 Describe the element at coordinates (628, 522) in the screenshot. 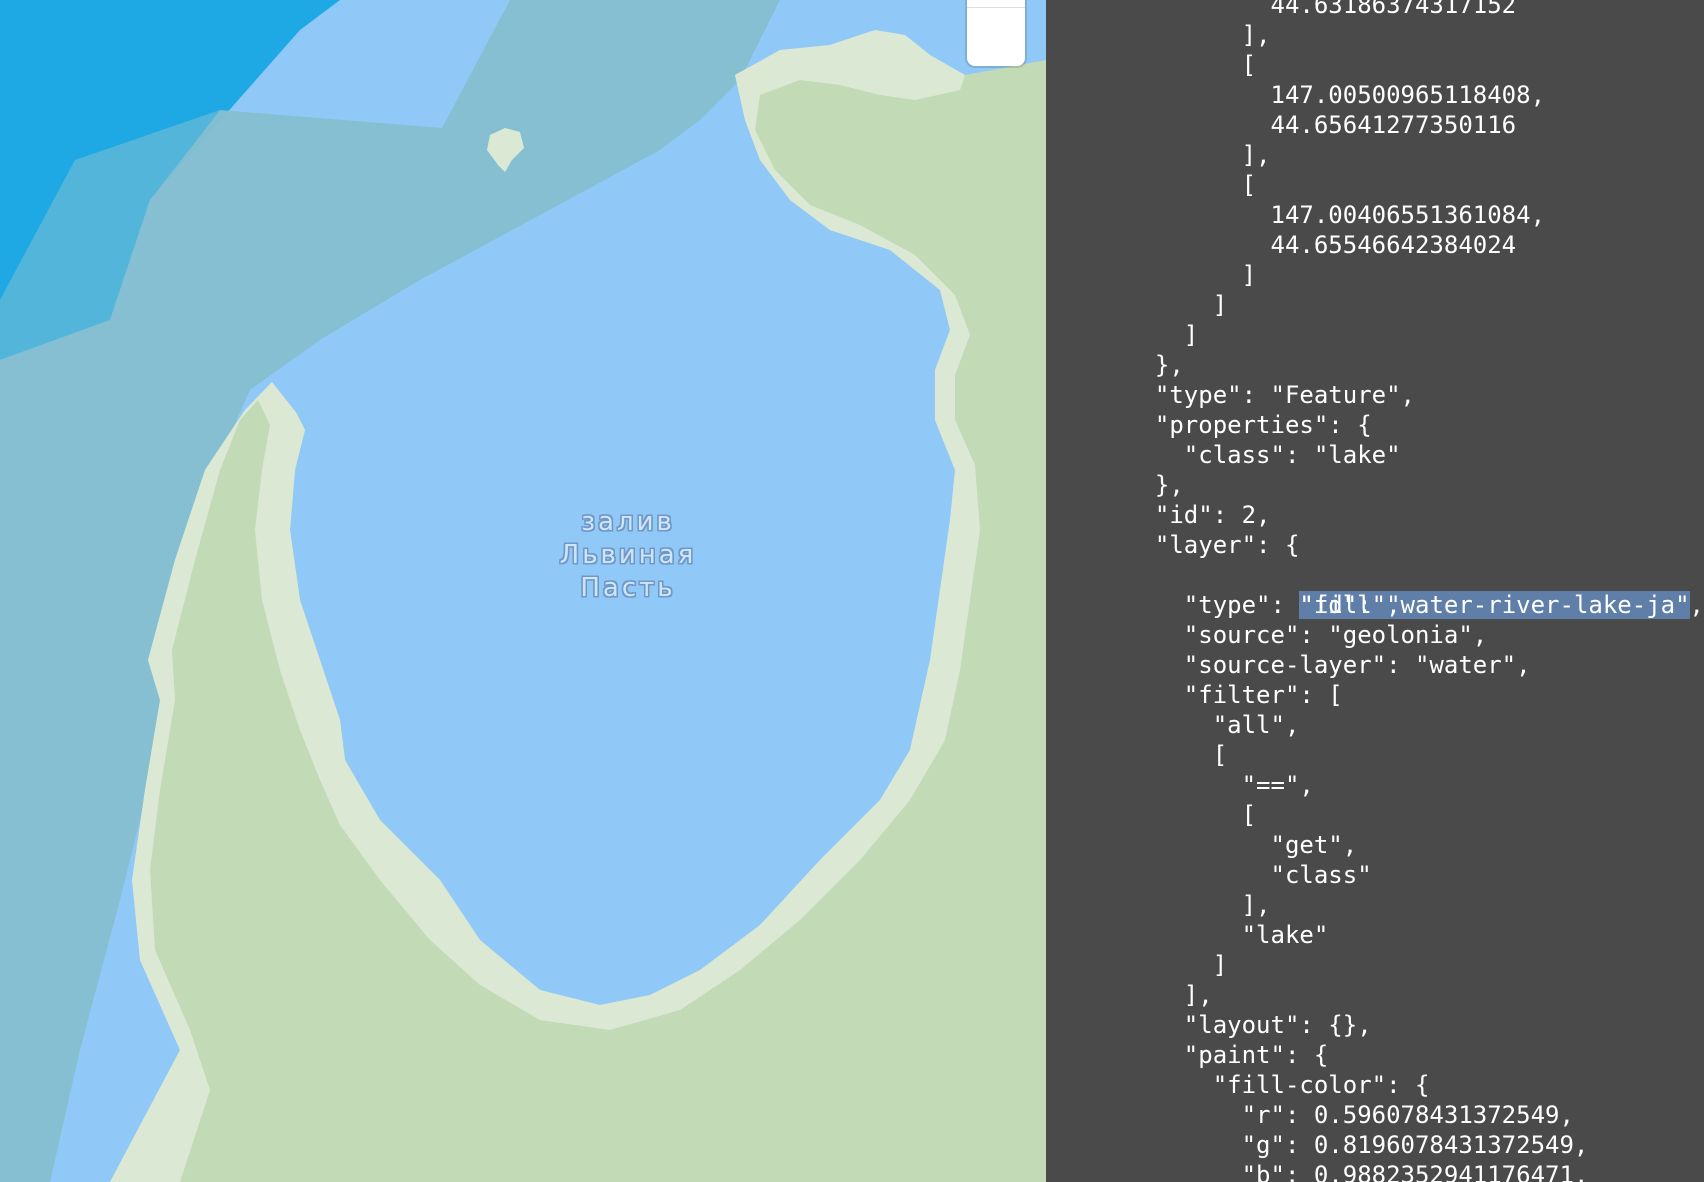

I see `bay-label-line-1: залив` at that location.